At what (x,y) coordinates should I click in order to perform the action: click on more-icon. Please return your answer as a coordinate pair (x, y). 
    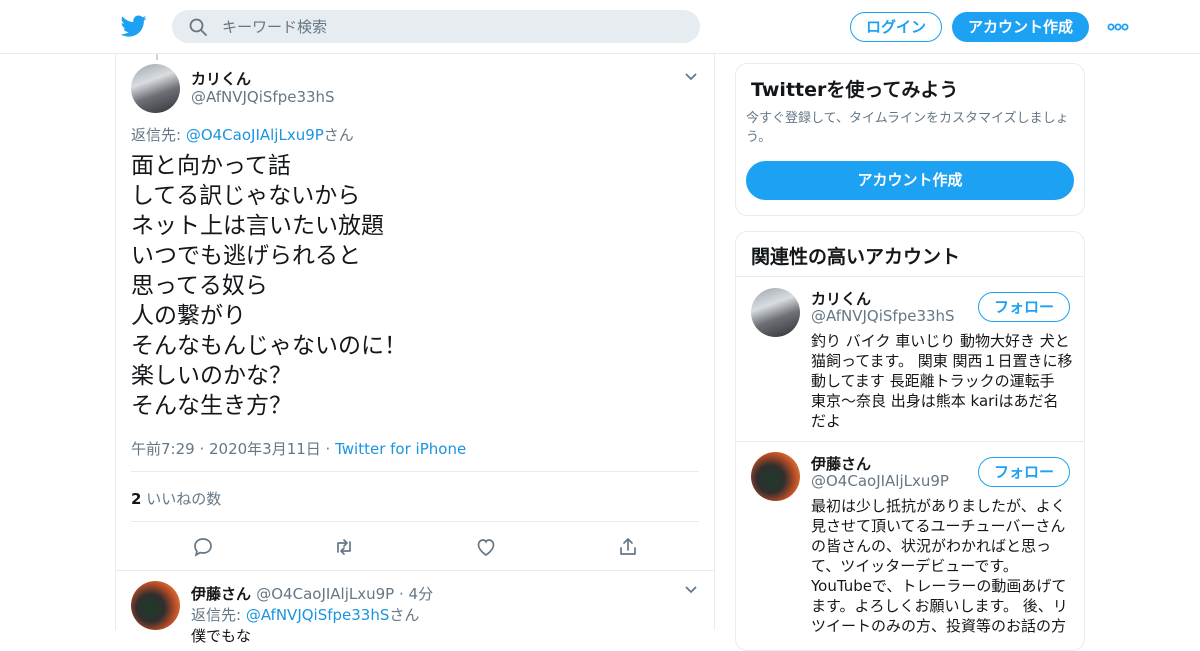
    Looking at the image, I should click on (1118, 27).